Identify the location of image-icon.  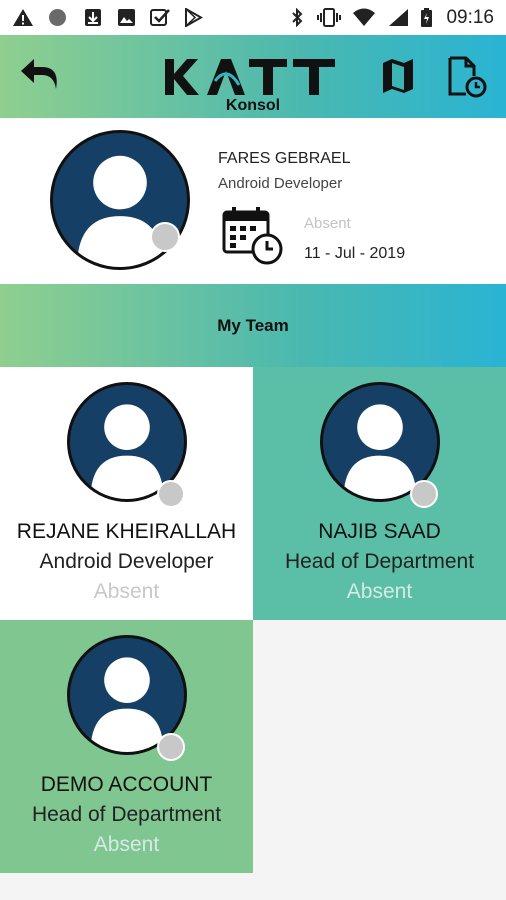
(126, 17).